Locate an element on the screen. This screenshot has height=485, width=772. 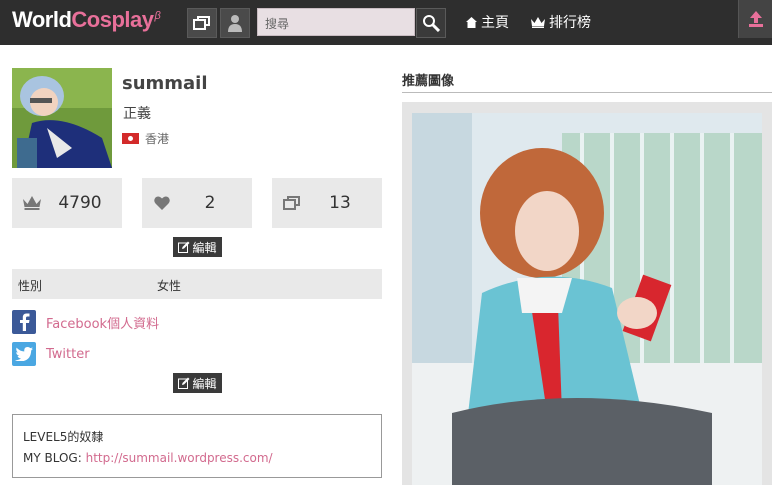
recommended-heading: 推薦圖像 is located at coordinates (428, 81).